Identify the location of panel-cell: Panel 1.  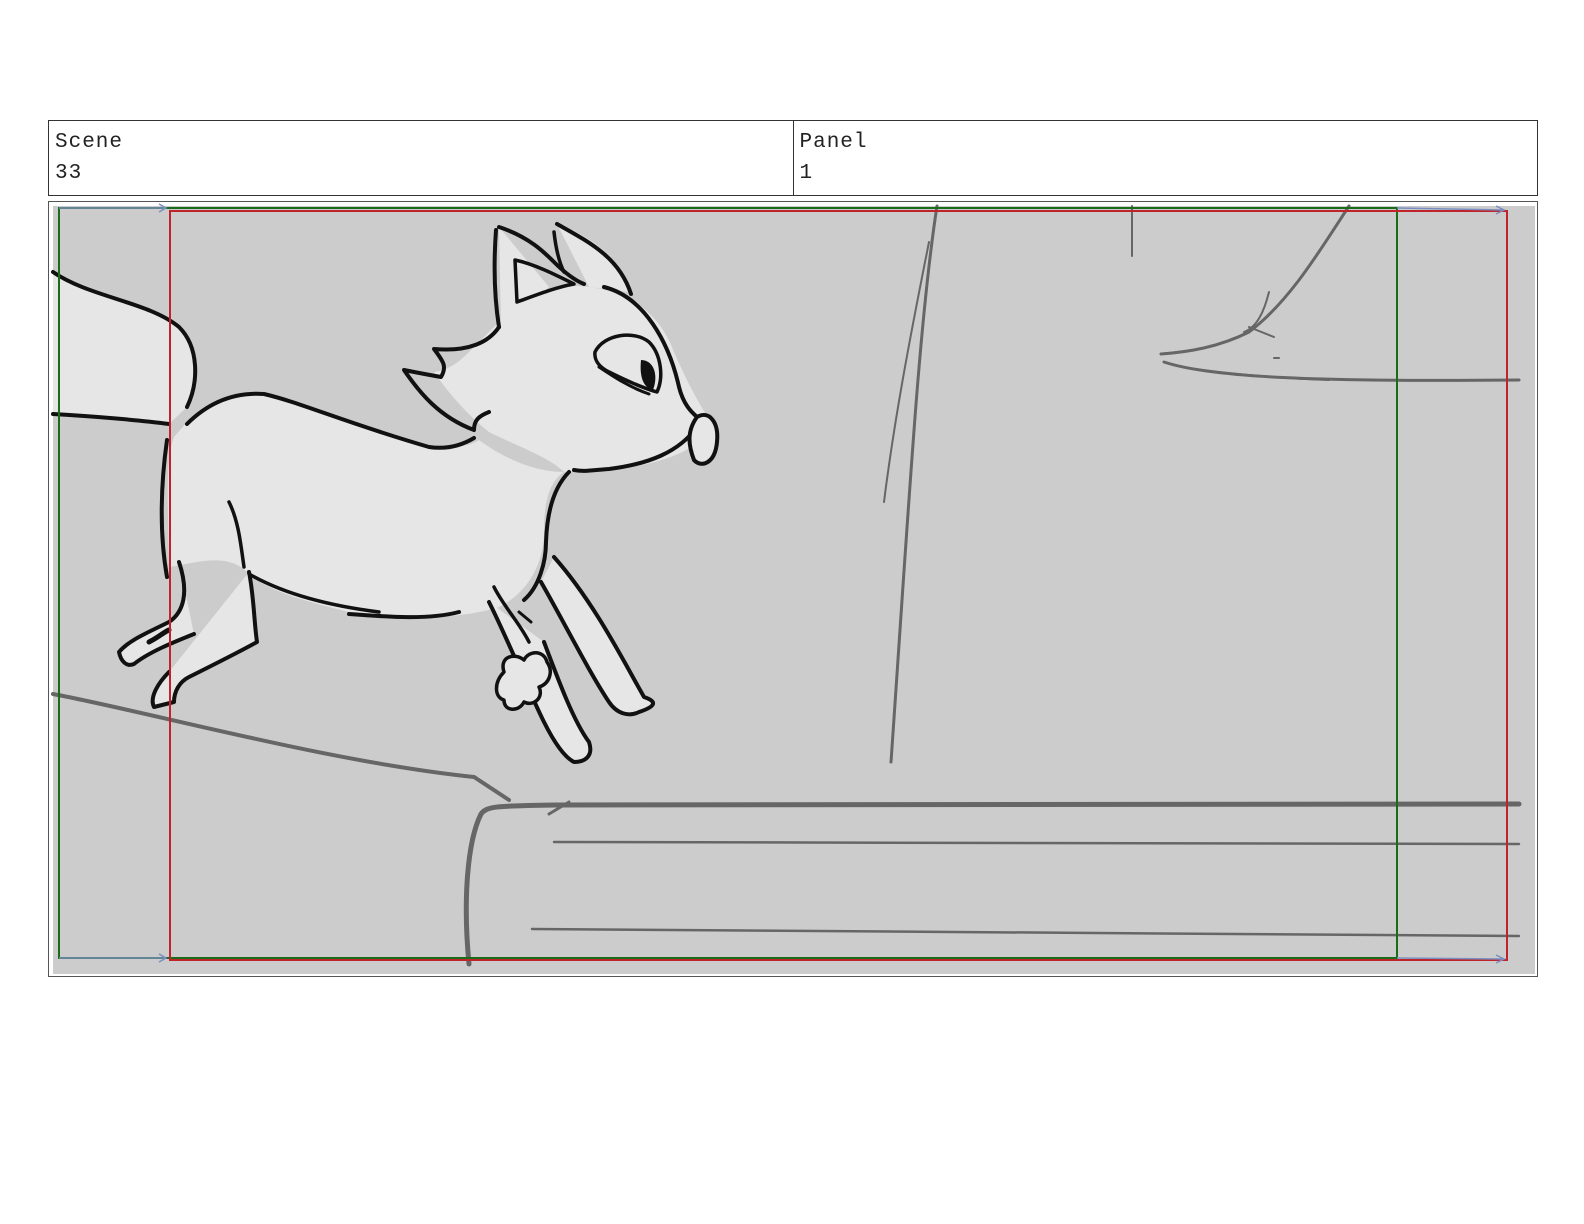
(1165, 158).